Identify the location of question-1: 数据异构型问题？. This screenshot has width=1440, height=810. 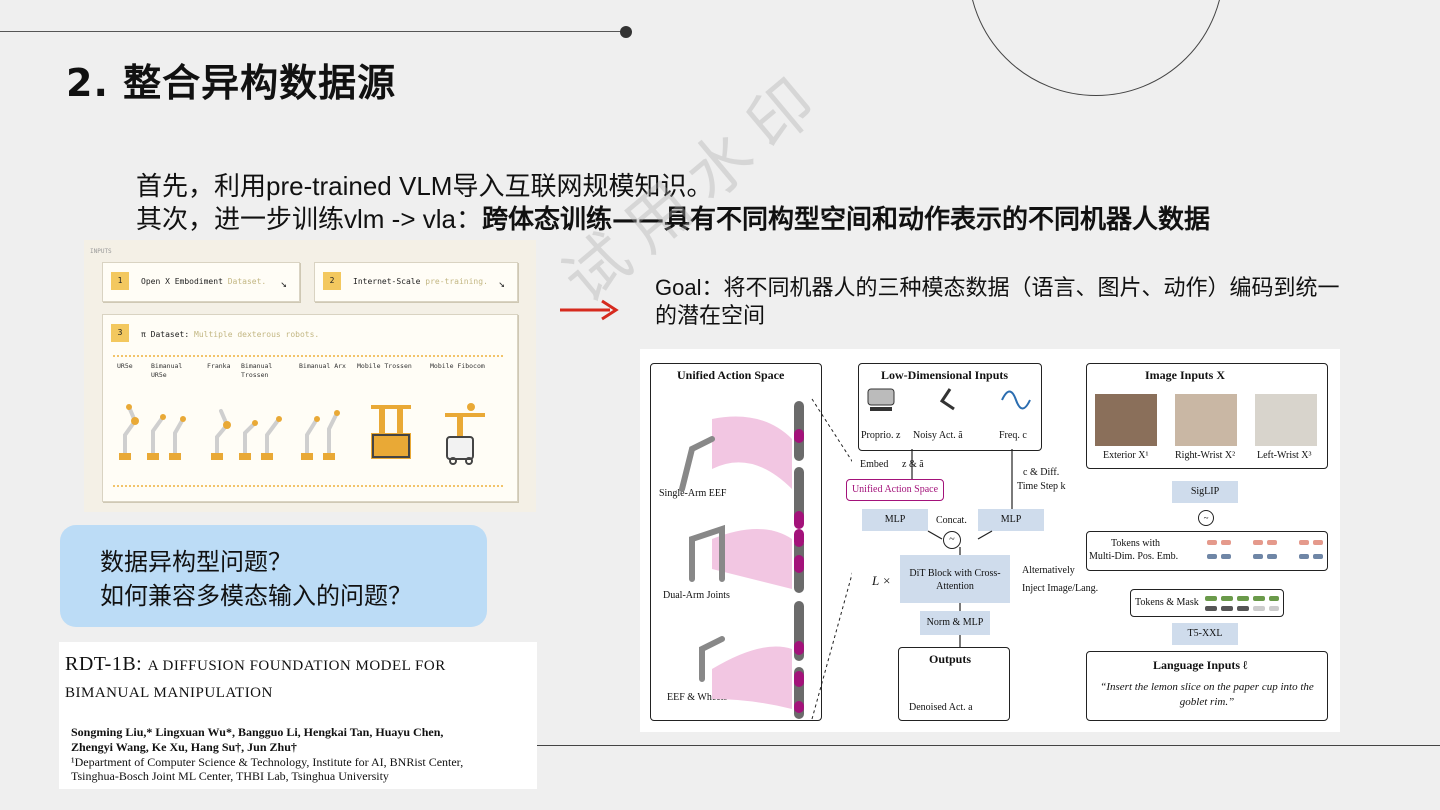
(196, 562).